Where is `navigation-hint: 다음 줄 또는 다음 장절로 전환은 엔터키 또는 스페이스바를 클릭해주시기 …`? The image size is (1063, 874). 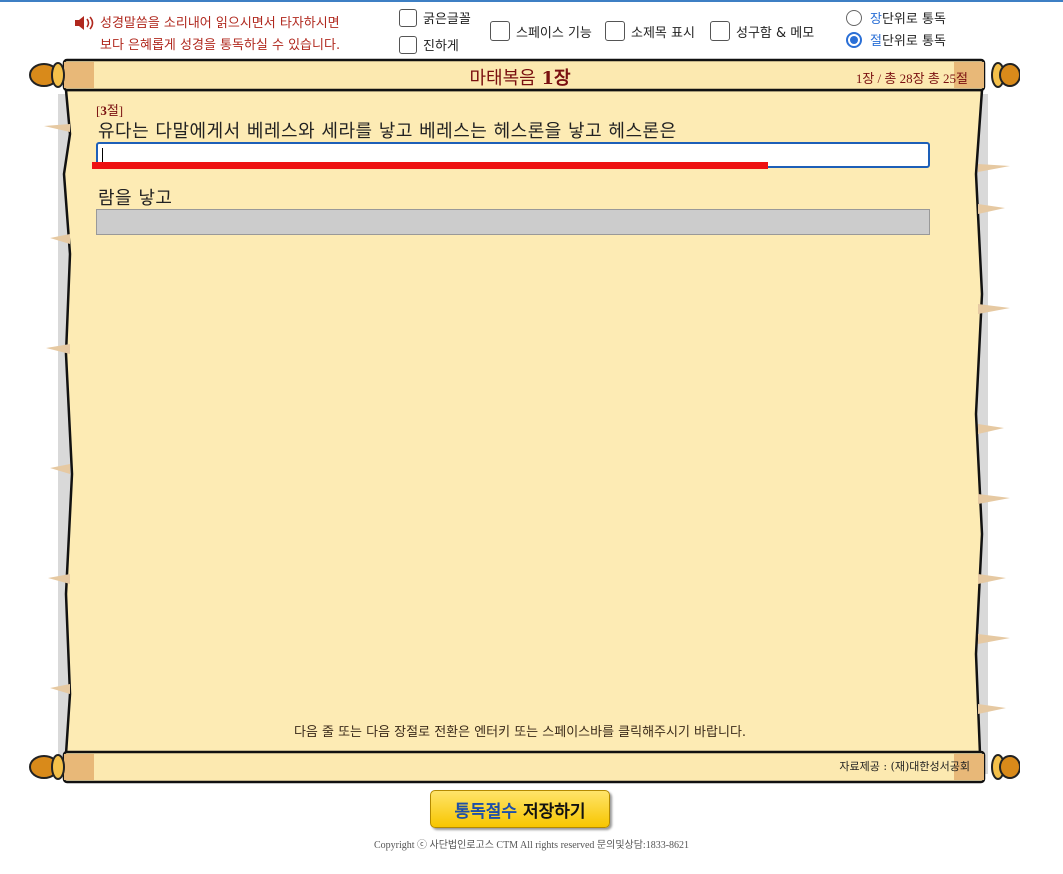 navigation-hint: 다음 줄 또는 다음 장절로 전환은 엔터키 또는 스페이스바를 클릭해주시기 … is located at coordinates (520, 732).